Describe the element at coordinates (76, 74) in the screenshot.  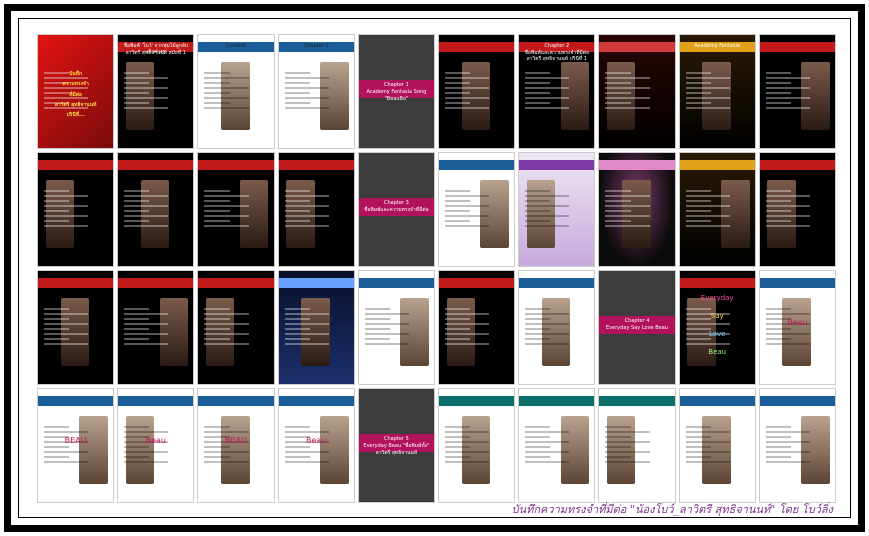
I see `thumbnail-caption: บันทึก` at that location.